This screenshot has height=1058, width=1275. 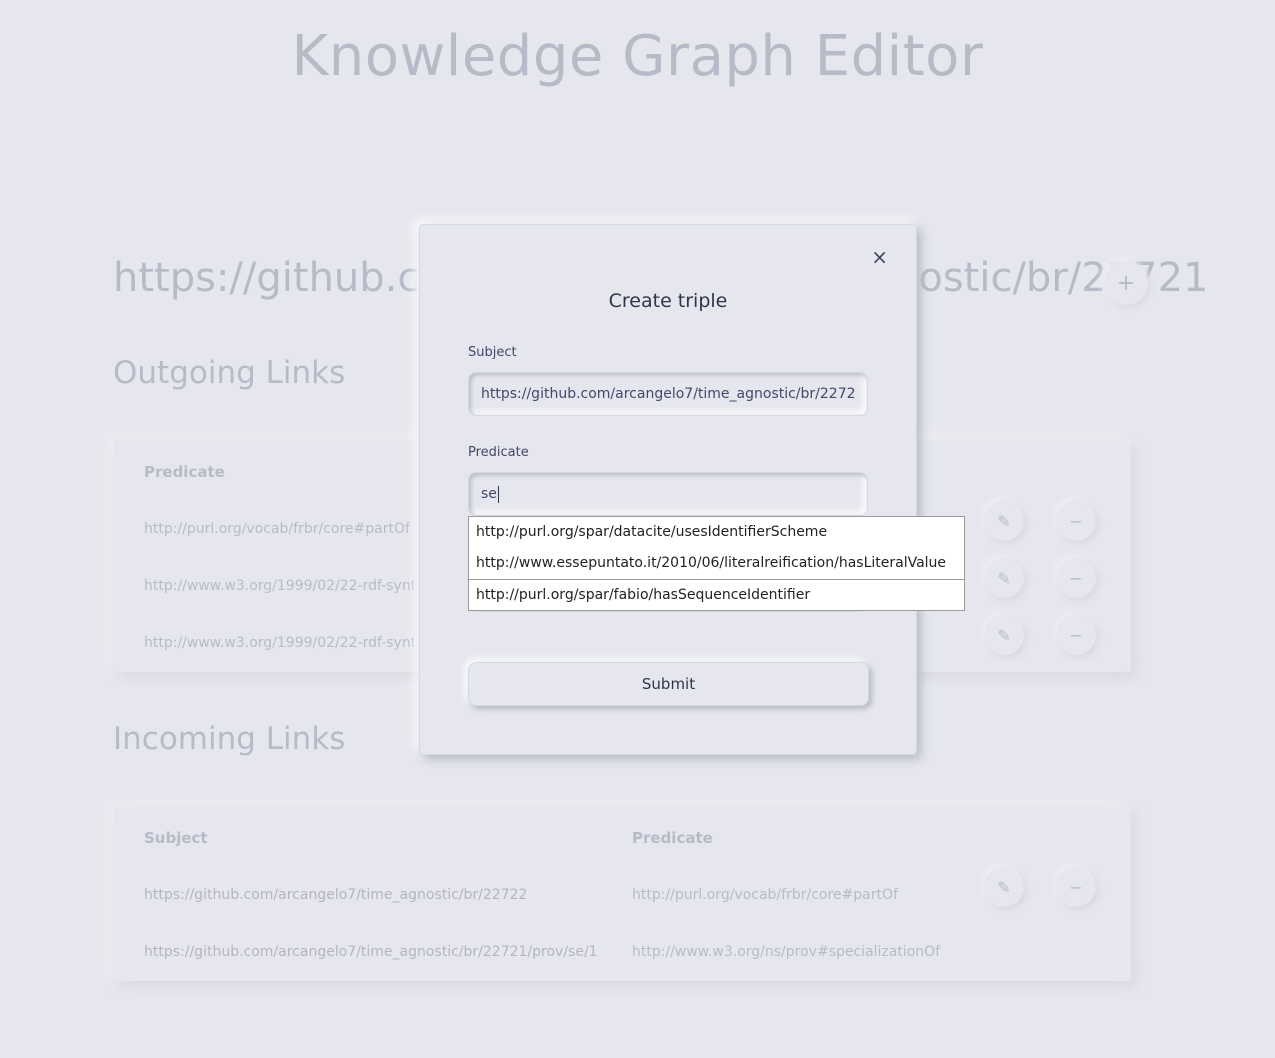 What do you see at coordinates (492, 352) in the screenshot?
I see `subject-label: Subject` at bounding box center [492, 352].